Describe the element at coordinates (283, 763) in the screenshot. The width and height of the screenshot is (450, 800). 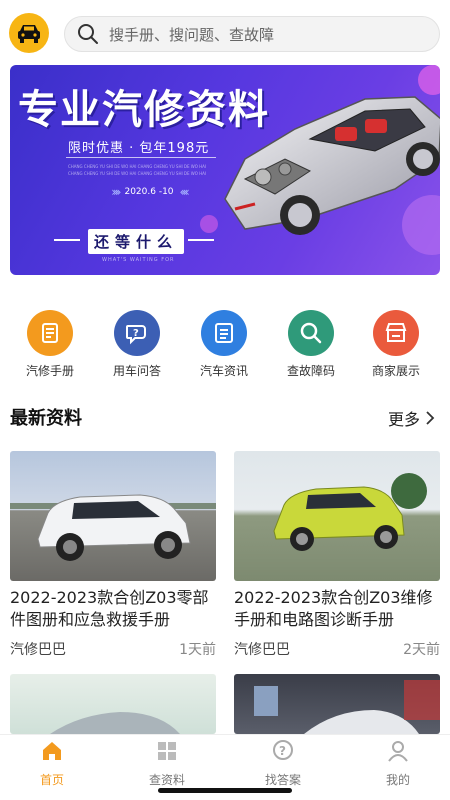
I see `tab-find-answers: ? 找答案` at that location.